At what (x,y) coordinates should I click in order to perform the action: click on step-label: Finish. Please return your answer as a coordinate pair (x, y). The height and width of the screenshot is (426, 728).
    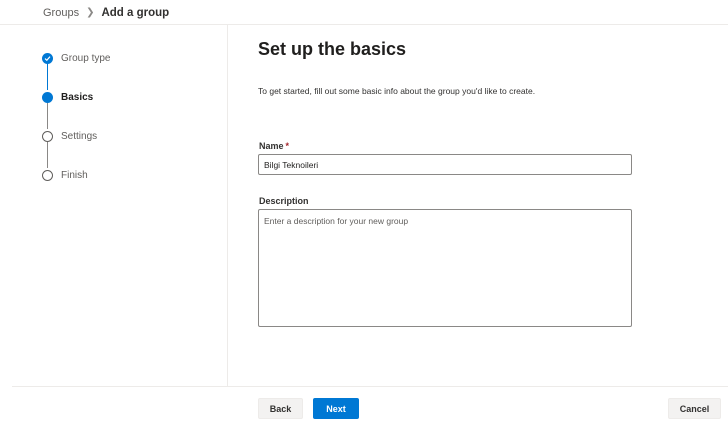
    Looking at the image, I should click on (74, 175).